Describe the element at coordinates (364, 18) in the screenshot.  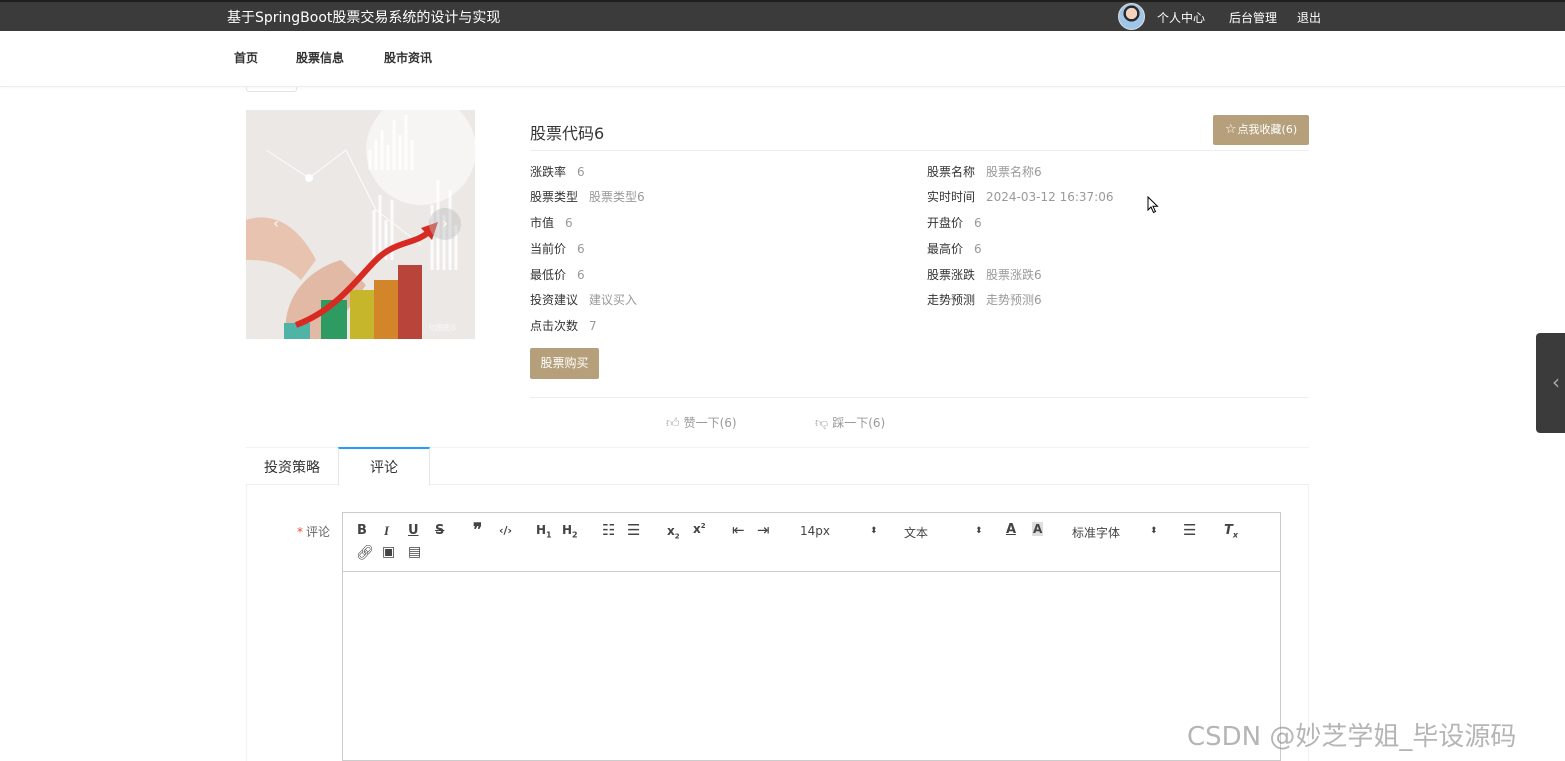
I see `site-title: 基于SpringBoot股票交易系统的设计与实现` at that location.